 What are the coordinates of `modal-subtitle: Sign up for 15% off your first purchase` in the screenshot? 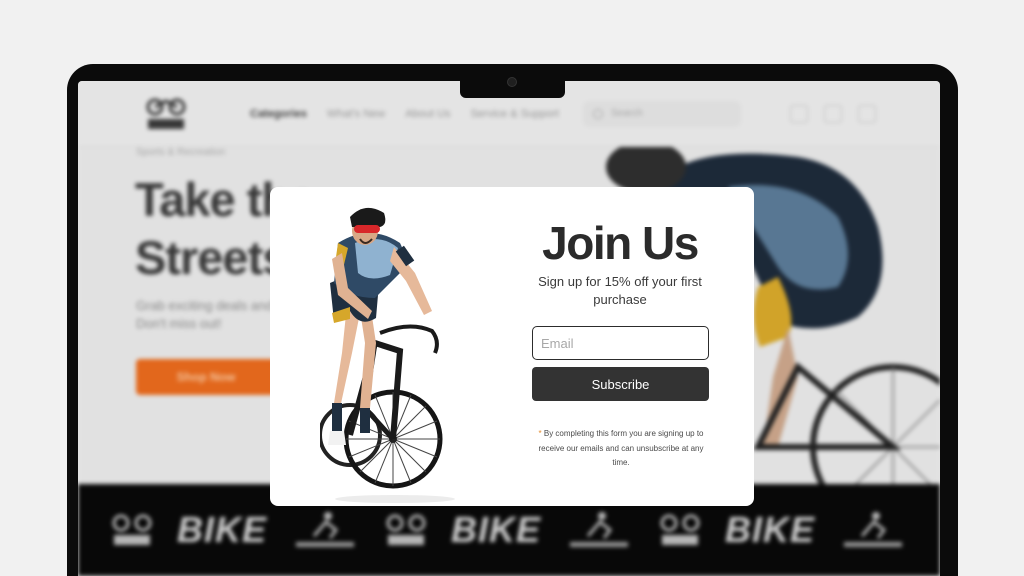 It's located at (620, 290).